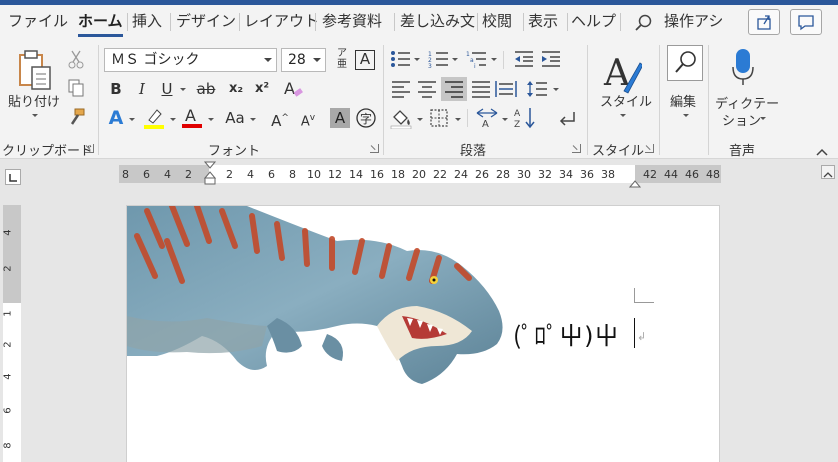  What do you see at coordinates (12, 333) in the screenshot?
I see `vertical-ruler: 4 2 1 2 4 6 8` at bounding box center [12, 333].